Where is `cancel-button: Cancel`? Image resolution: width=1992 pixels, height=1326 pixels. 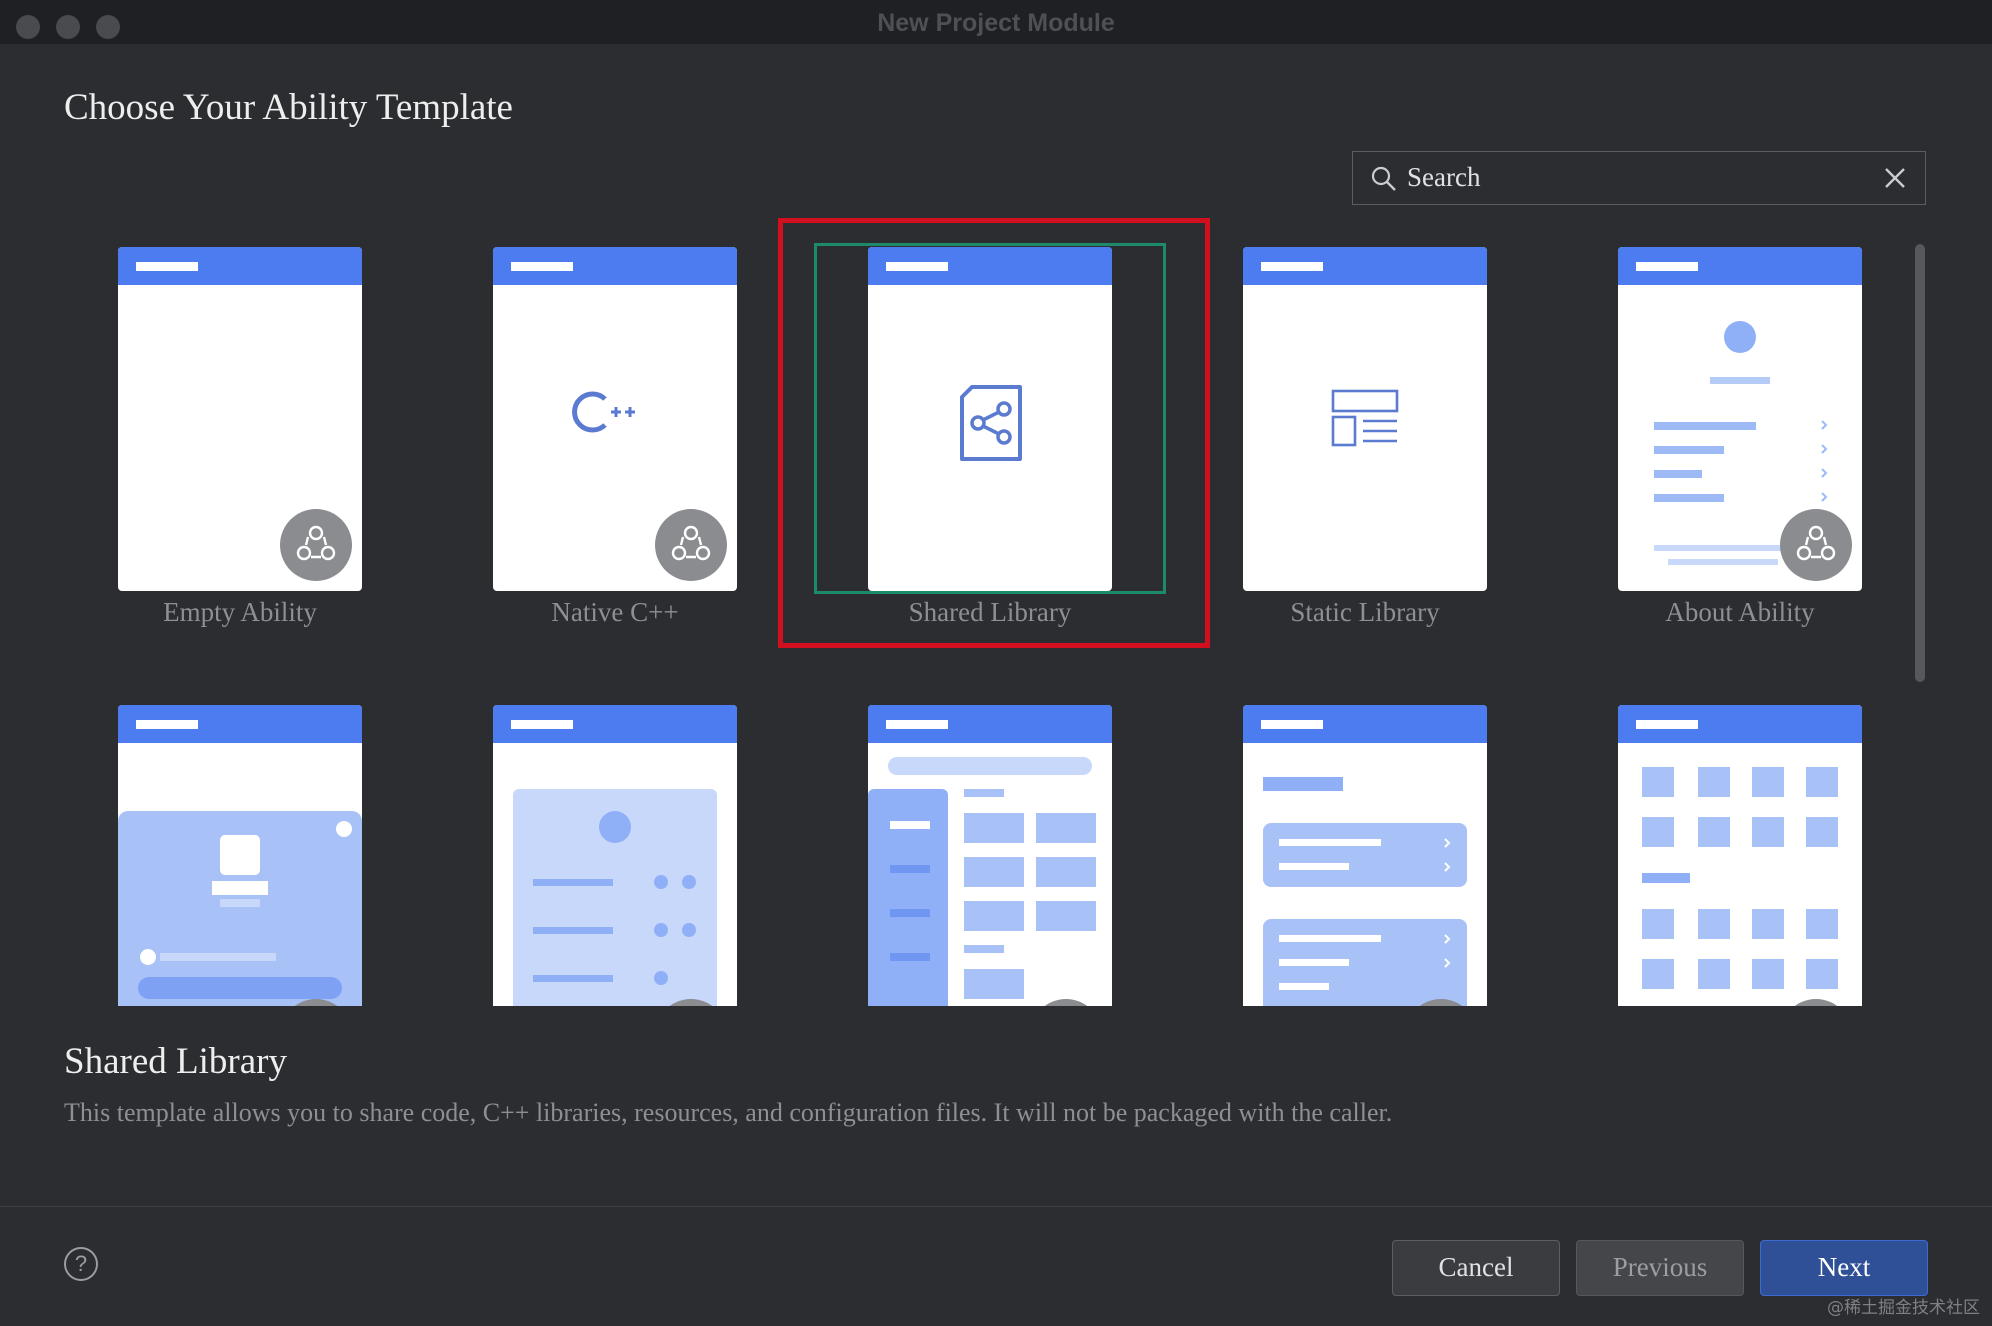
cancel-button: Cancel is located at coordinates (1476, 1268).